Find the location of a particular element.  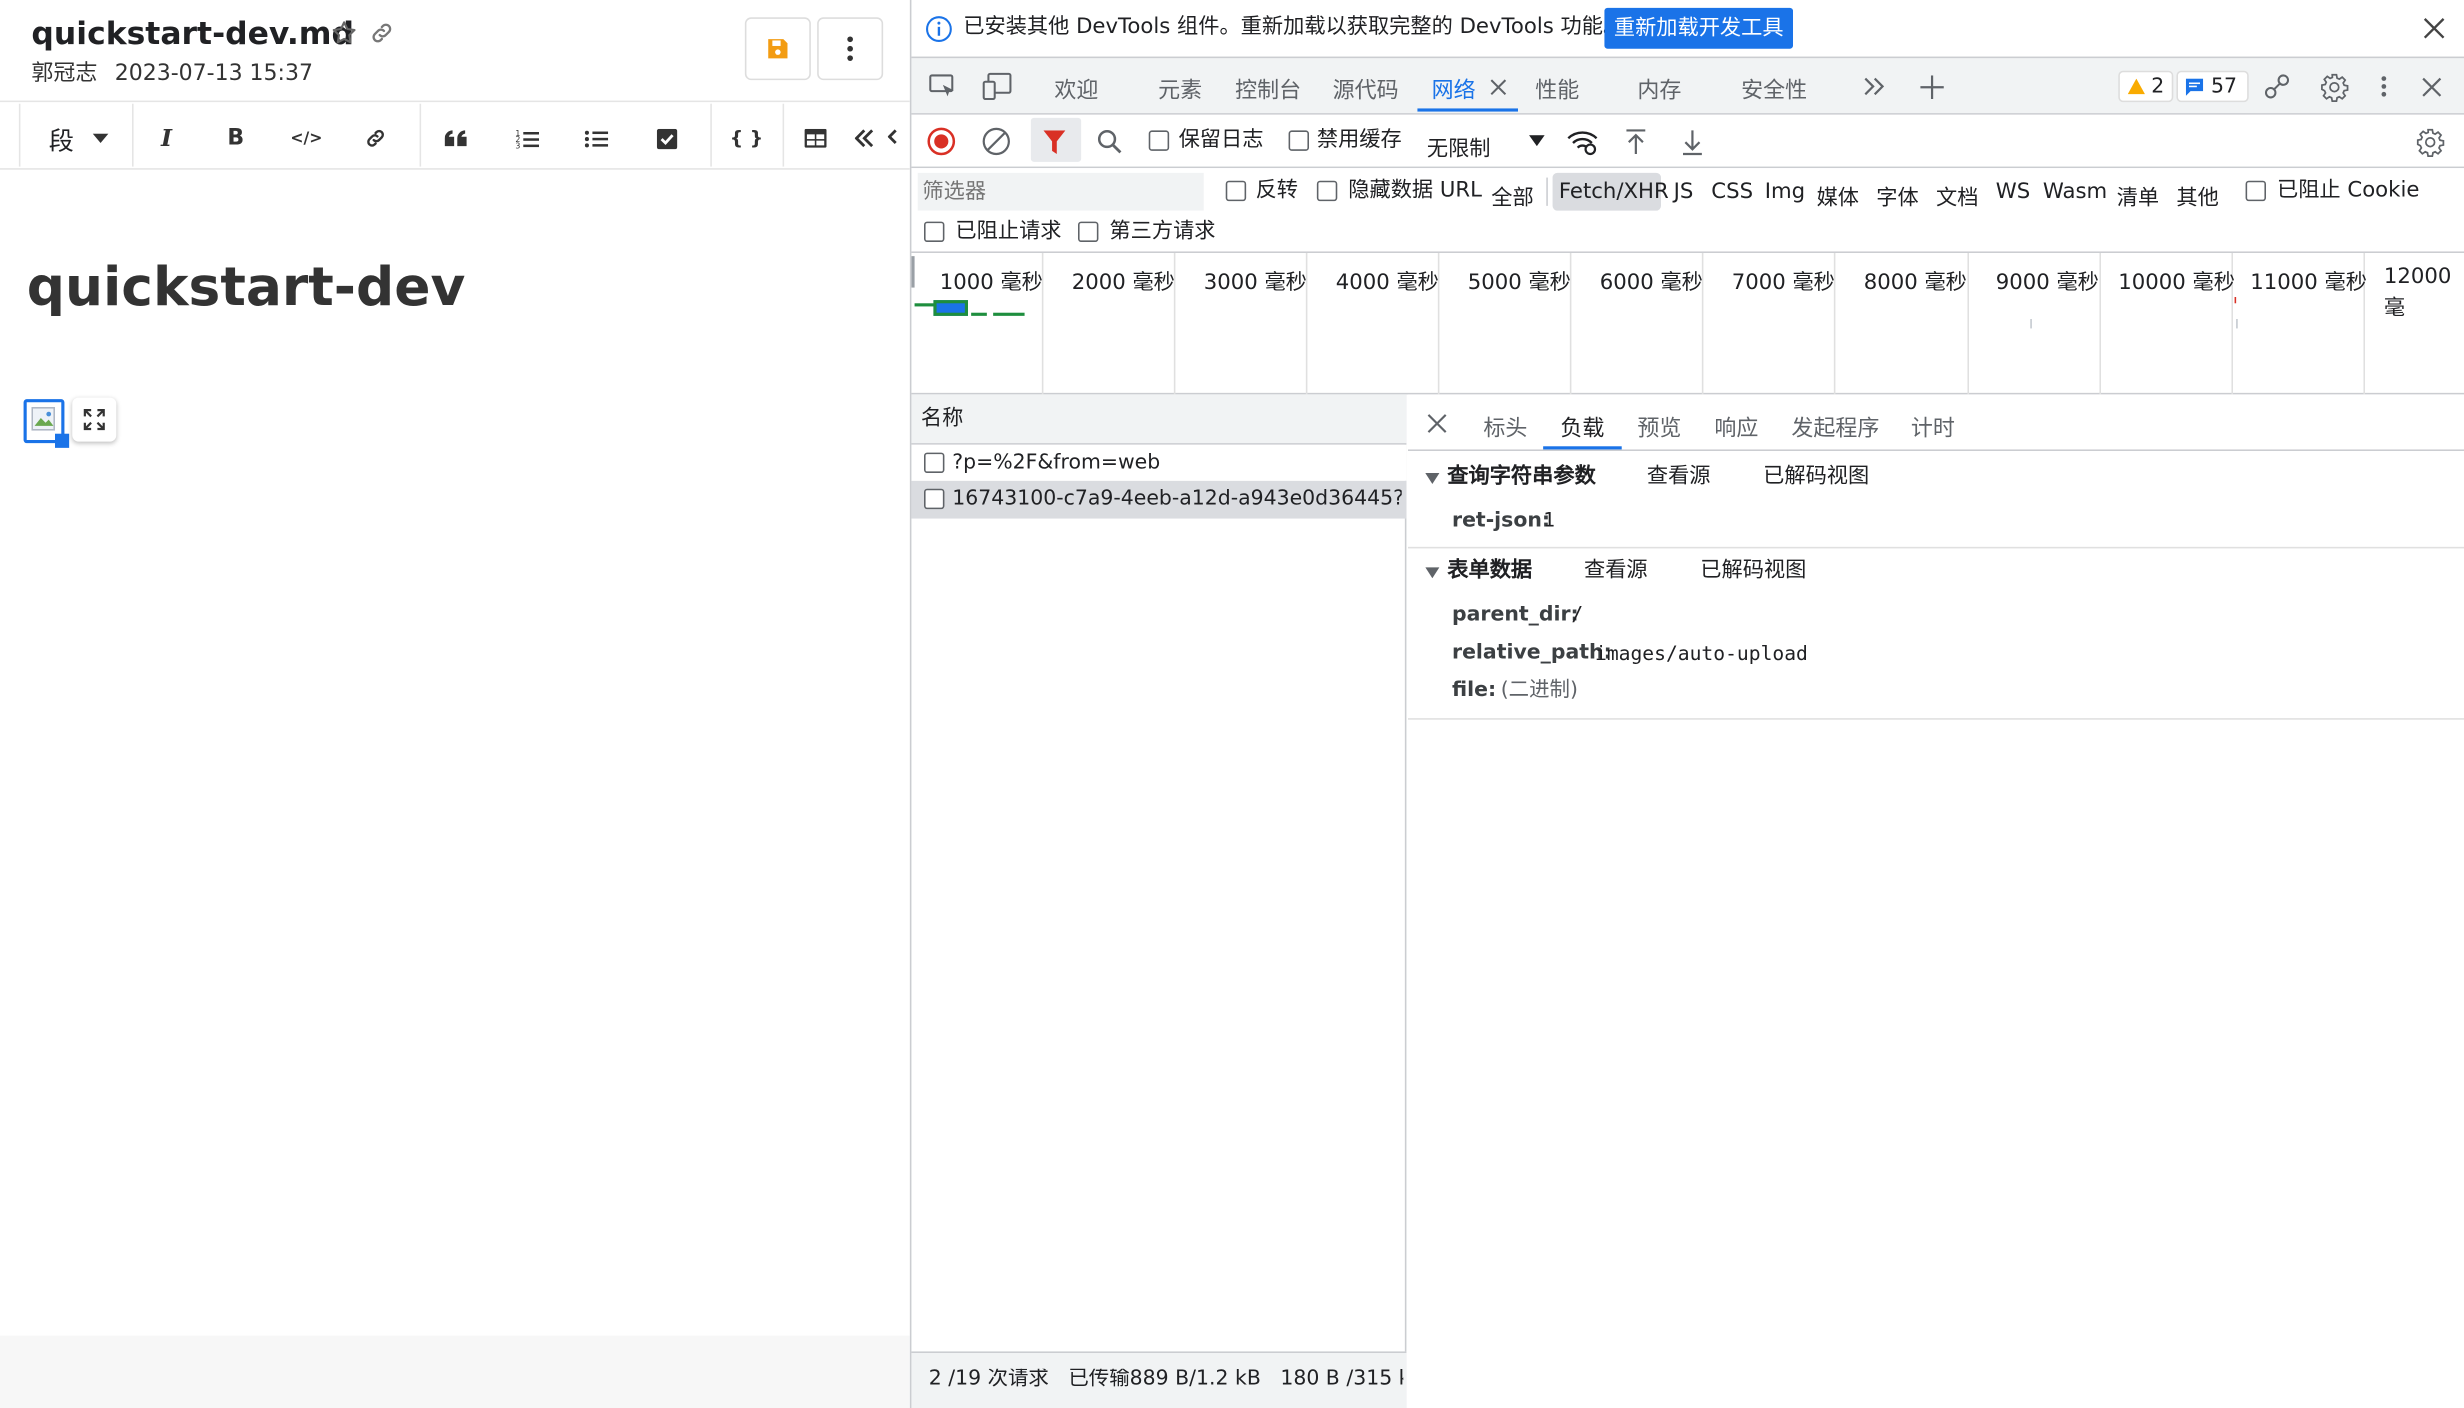

expand-icon is located at coordinates (94, 420).